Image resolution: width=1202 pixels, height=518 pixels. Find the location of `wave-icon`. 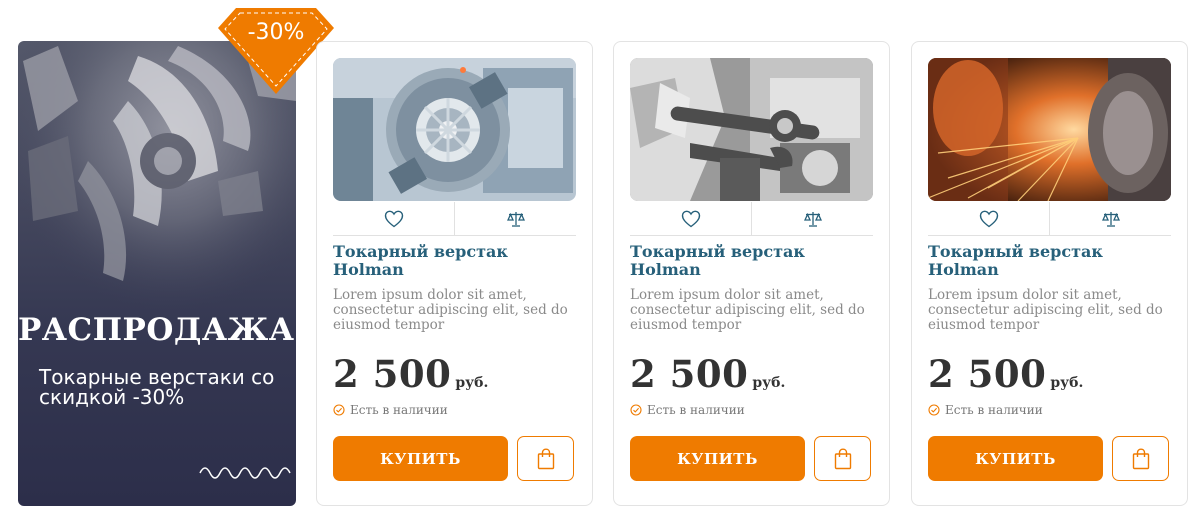

wave-icon is located at coordinates (245, 473).